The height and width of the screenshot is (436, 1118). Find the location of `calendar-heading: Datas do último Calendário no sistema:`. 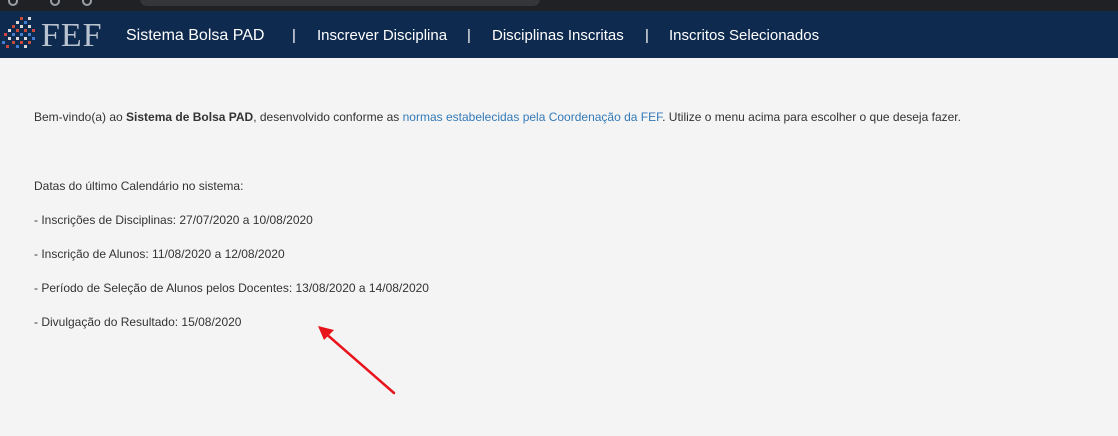

calendar-heading: Datas do último Calendário no sistema: is located at coordinates (139, 186).